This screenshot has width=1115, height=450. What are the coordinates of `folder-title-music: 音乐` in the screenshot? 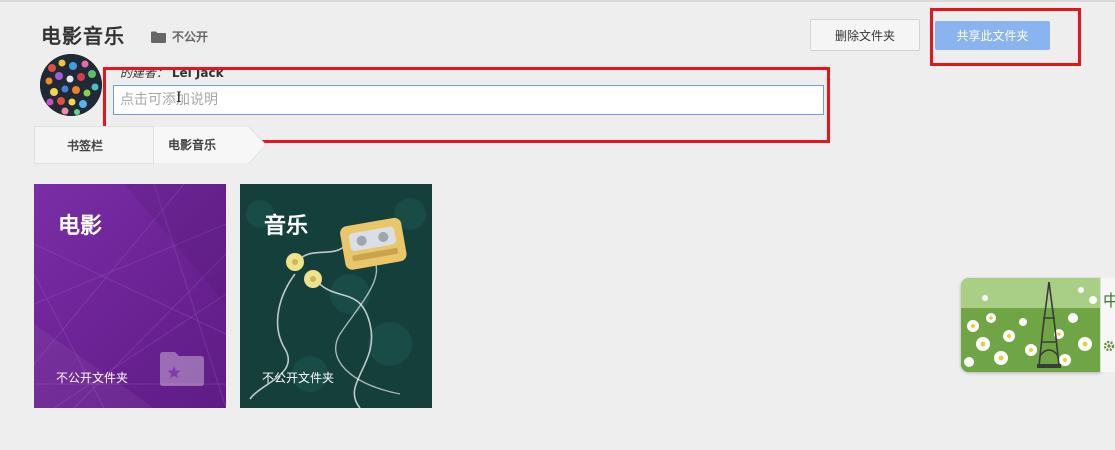 It's located at (286, 226).